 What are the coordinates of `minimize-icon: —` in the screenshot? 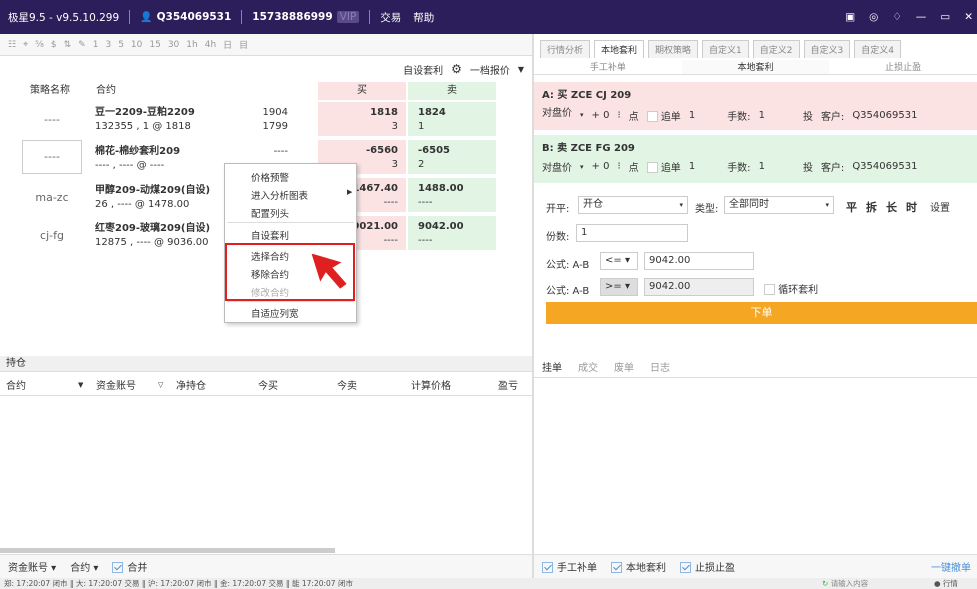 It's located at (921, 17).